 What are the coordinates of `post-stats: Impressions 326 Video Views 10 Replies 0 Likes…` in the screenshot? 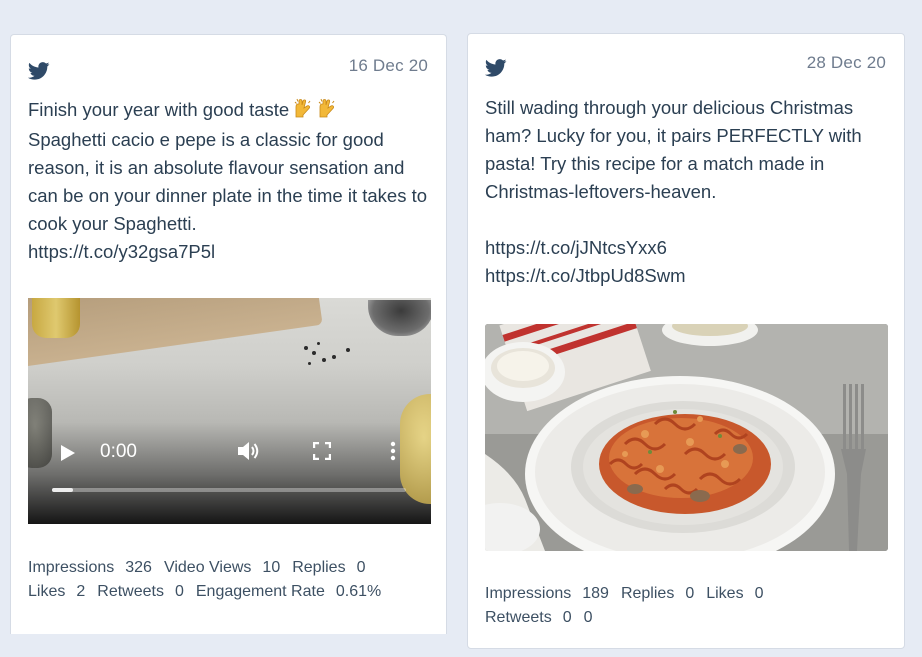 It's located at (232, 580).